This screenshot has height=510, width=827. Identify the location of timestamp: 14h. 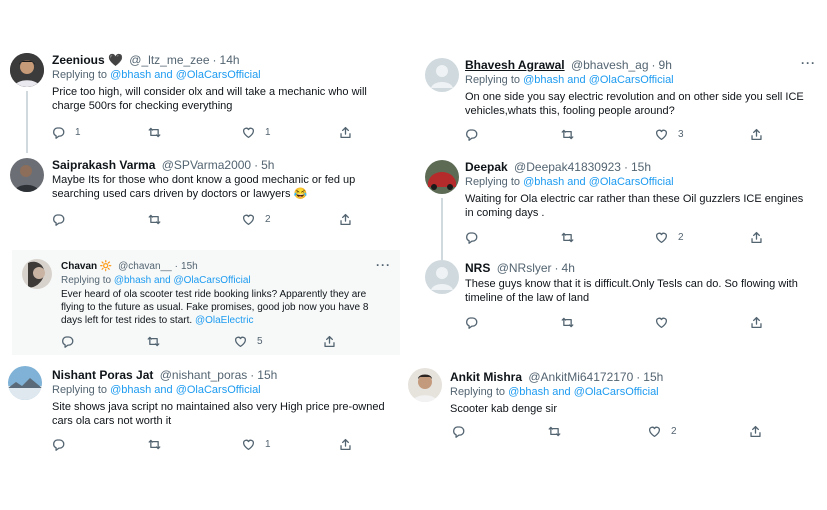
(230, 60).